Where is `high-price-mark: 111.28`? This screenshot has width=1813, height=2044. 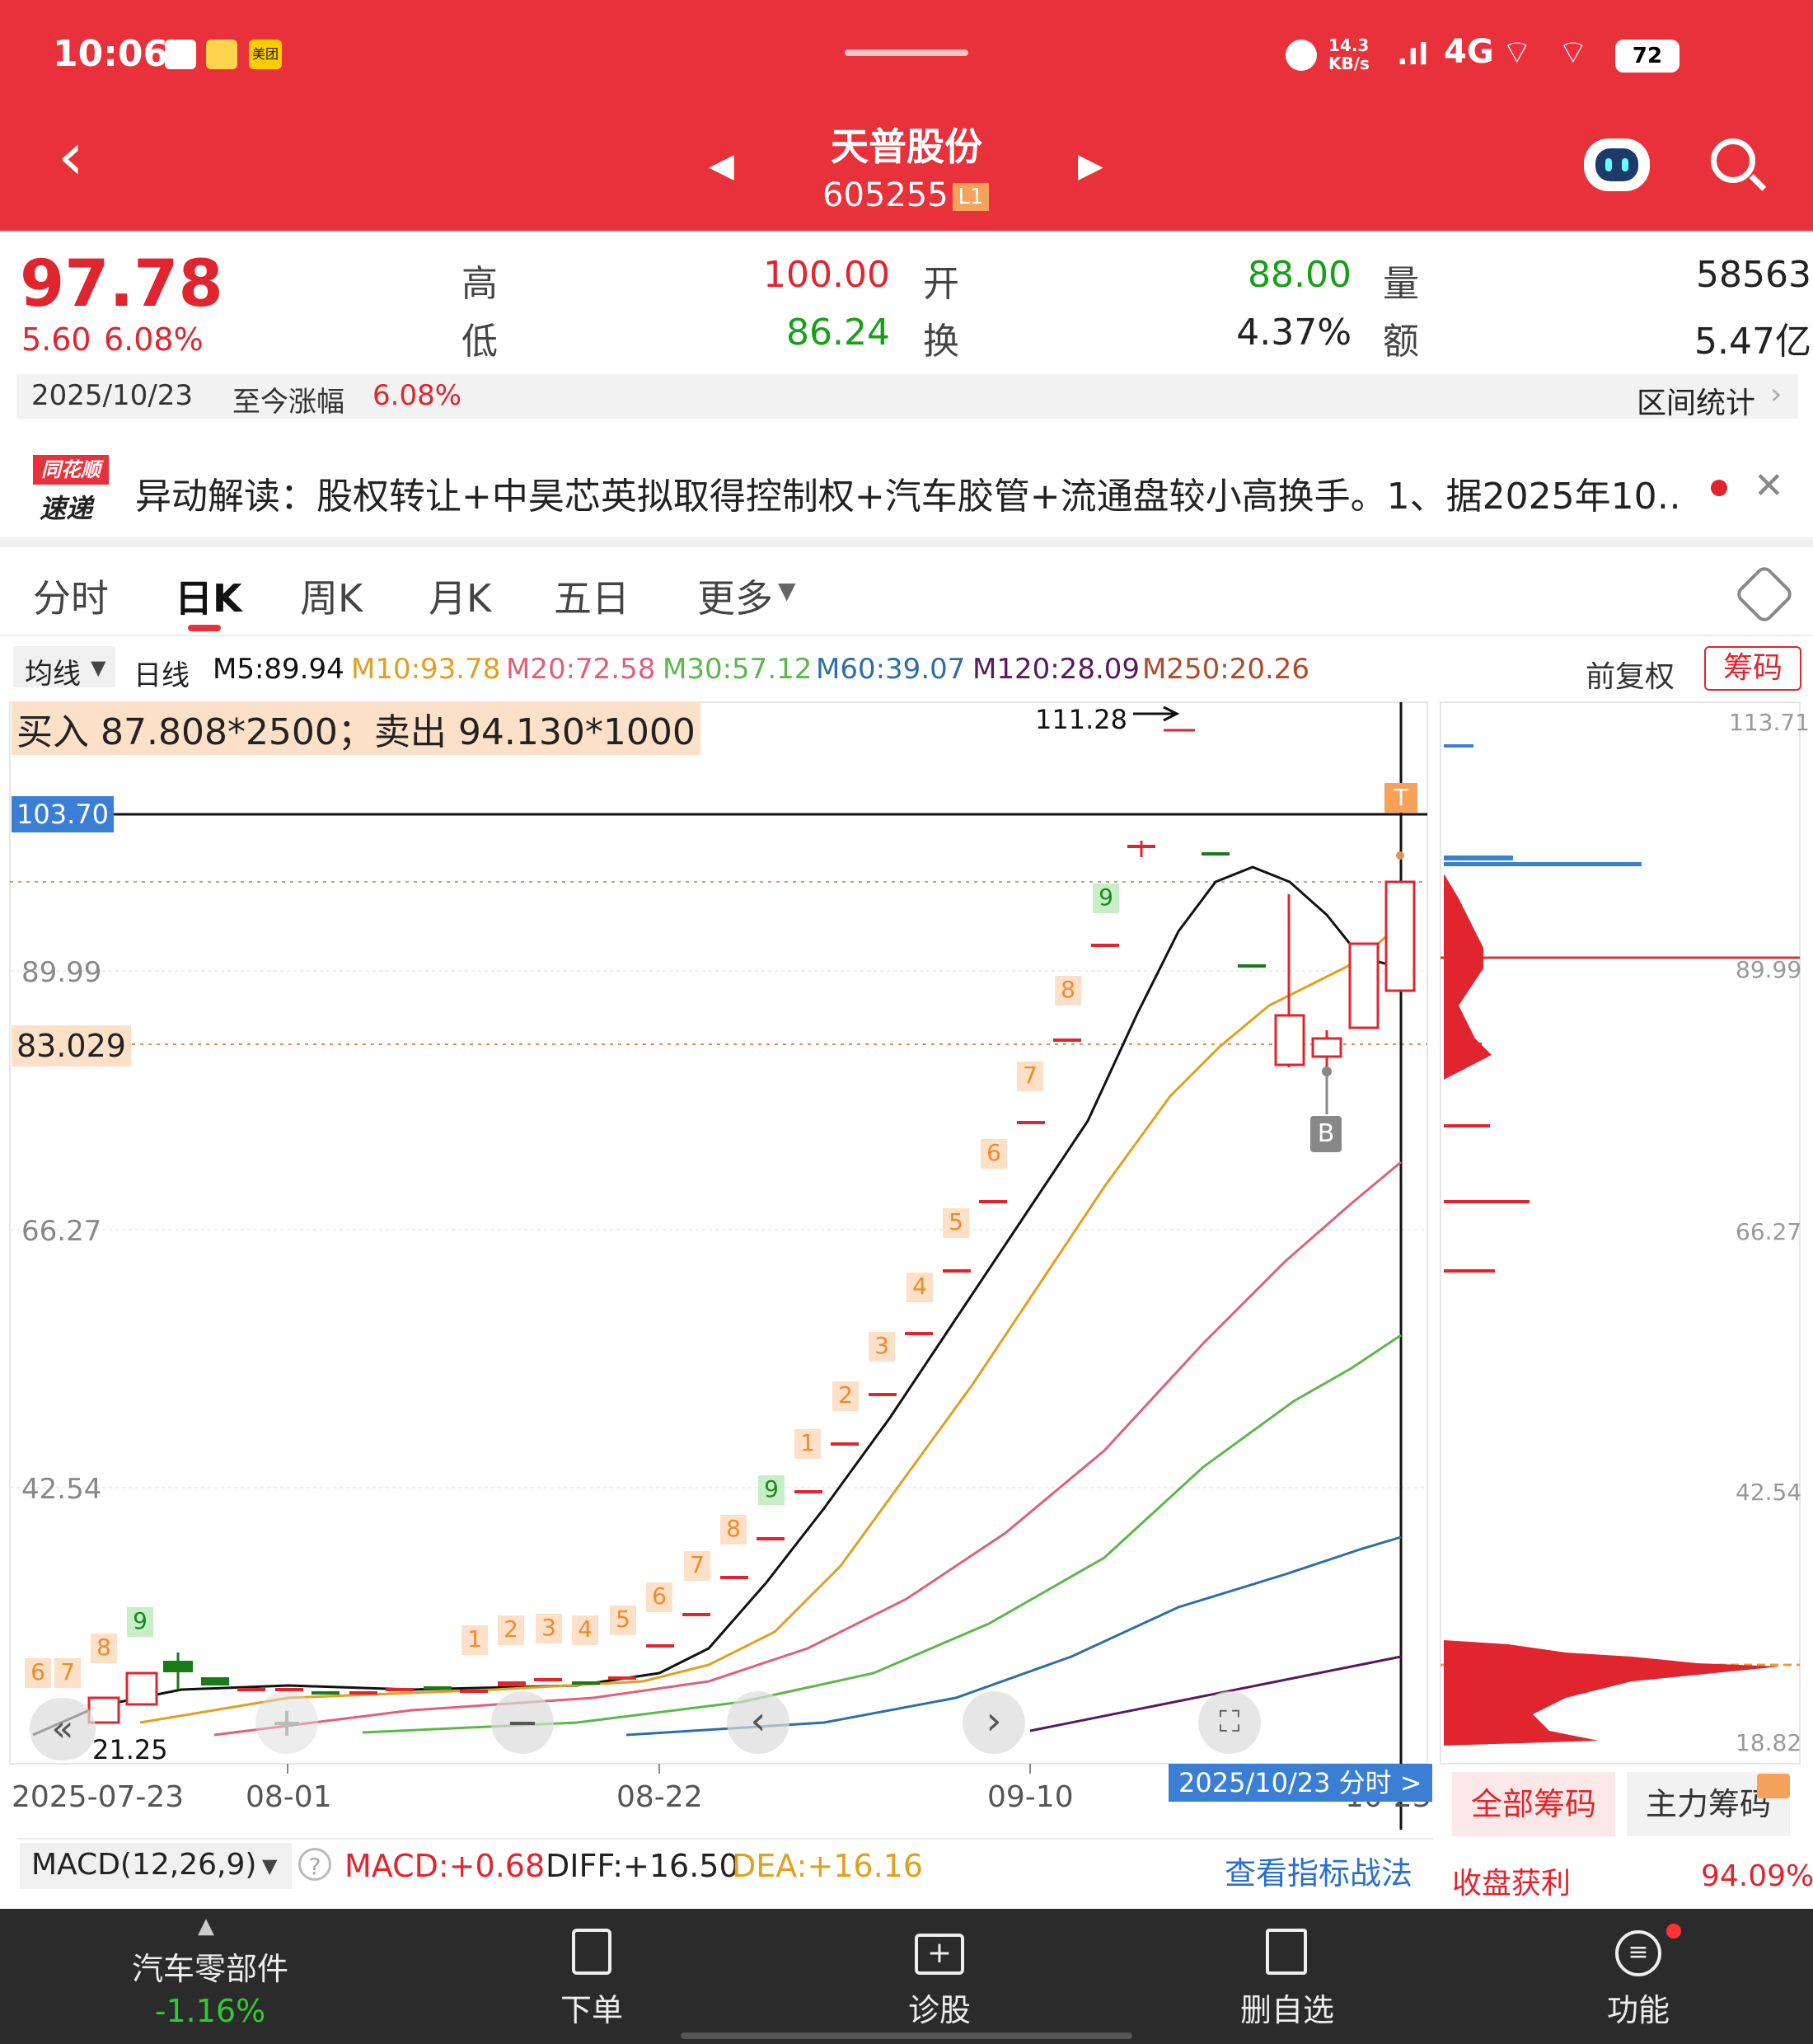 high-price-mark: 111.28 is located at coordinates (1081, 719).